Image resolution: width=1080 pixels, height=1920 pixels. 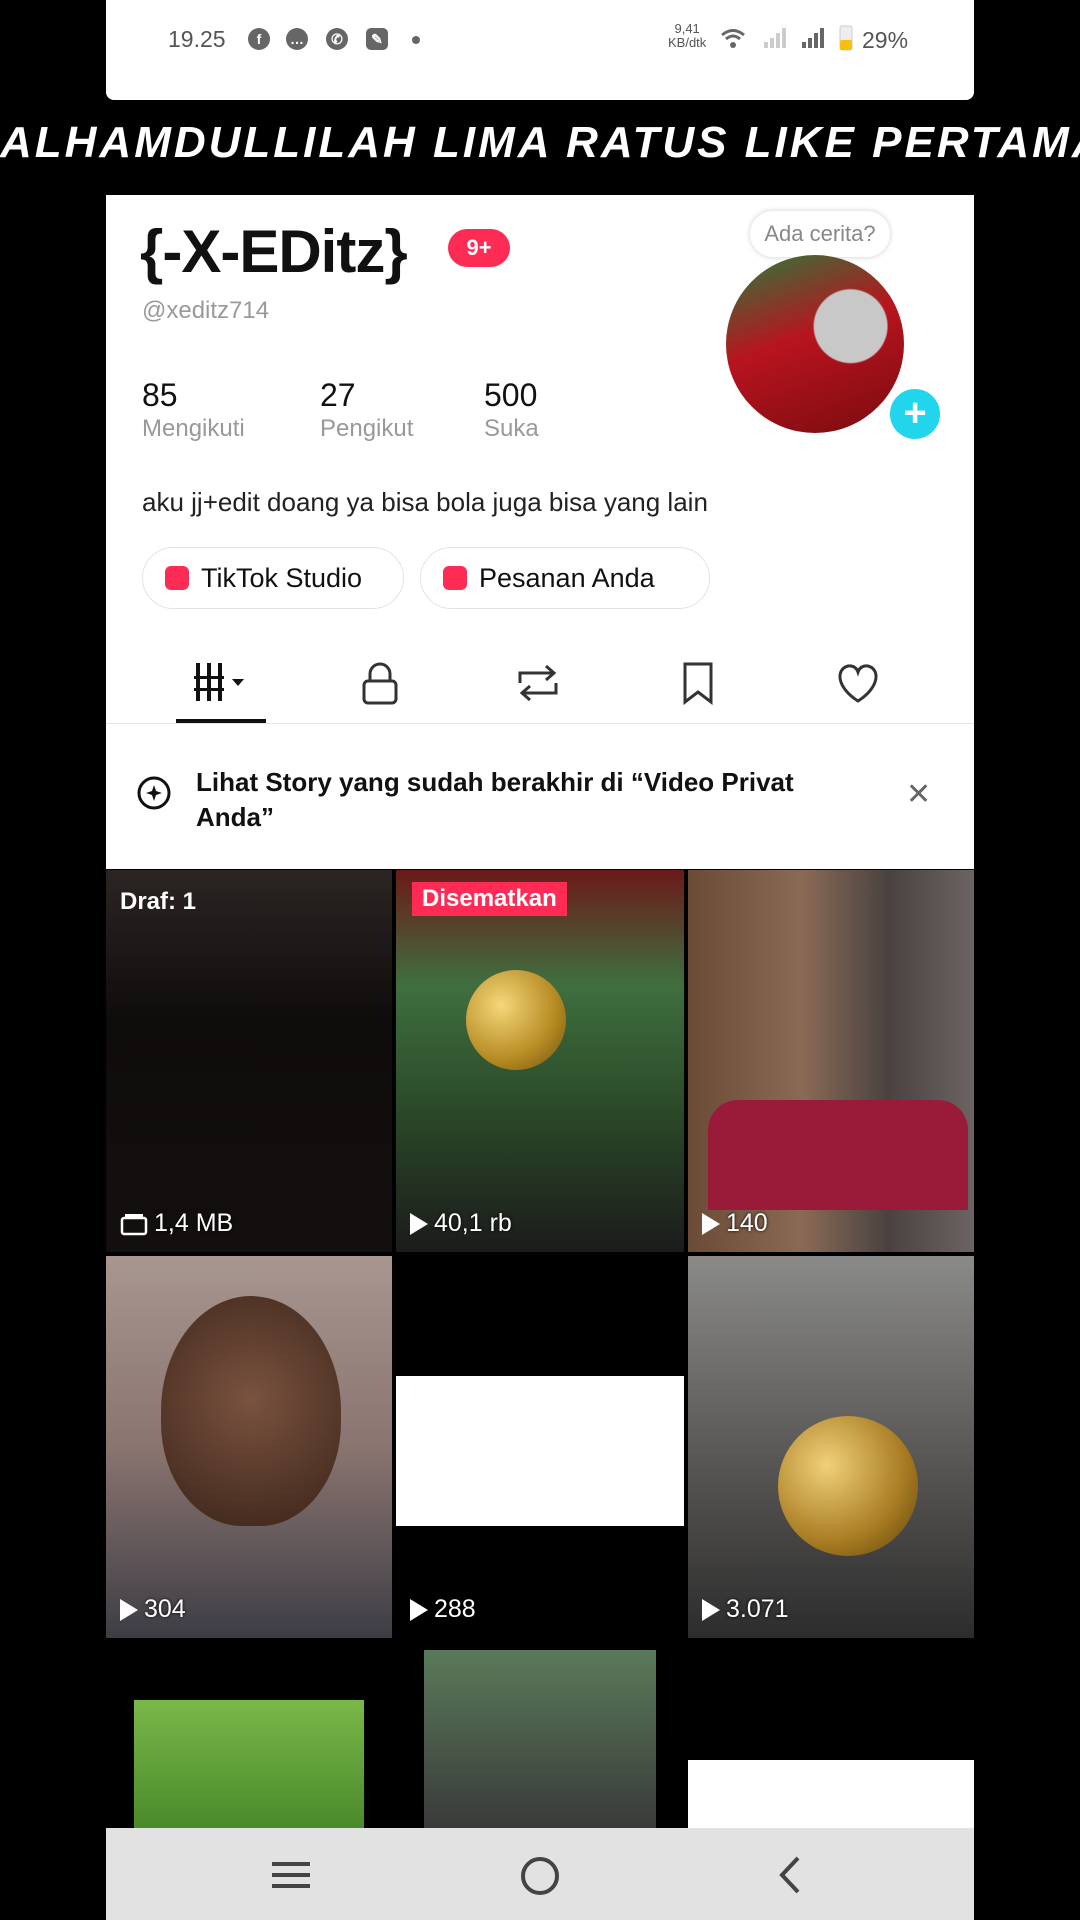 I want to click on draft-size: 1,4 MB, so click(x=176, y=1223).